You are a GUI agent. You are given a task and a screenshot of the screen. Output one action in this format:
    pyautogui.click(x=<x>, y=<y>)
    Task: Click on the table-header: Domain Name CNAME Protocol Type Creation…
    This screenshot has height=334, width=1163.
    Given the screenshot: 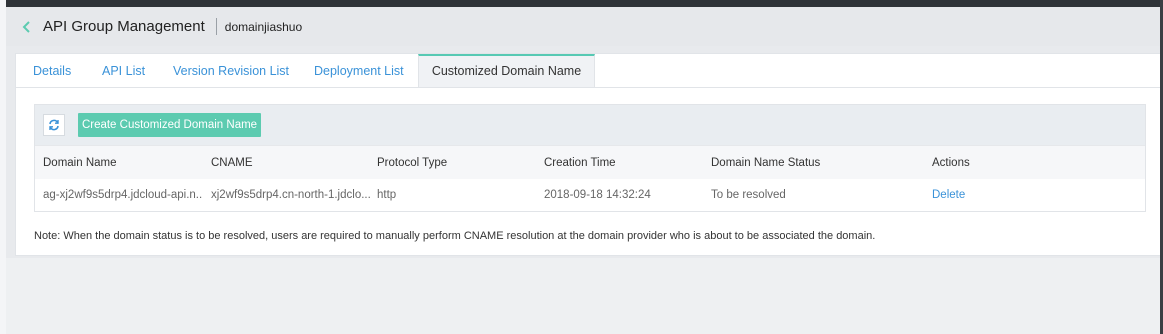 What is the action you would take?
    pyautogui.click(x=590, y=162)
    